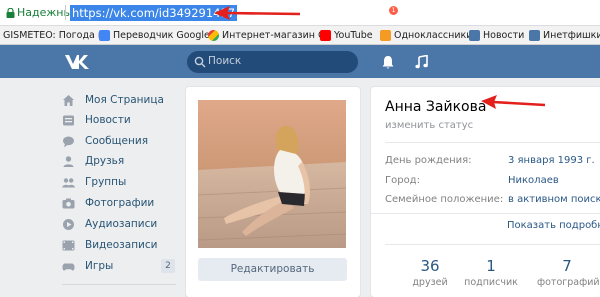  I want to click on menu-label: Моя Страница, so click(124, 100).